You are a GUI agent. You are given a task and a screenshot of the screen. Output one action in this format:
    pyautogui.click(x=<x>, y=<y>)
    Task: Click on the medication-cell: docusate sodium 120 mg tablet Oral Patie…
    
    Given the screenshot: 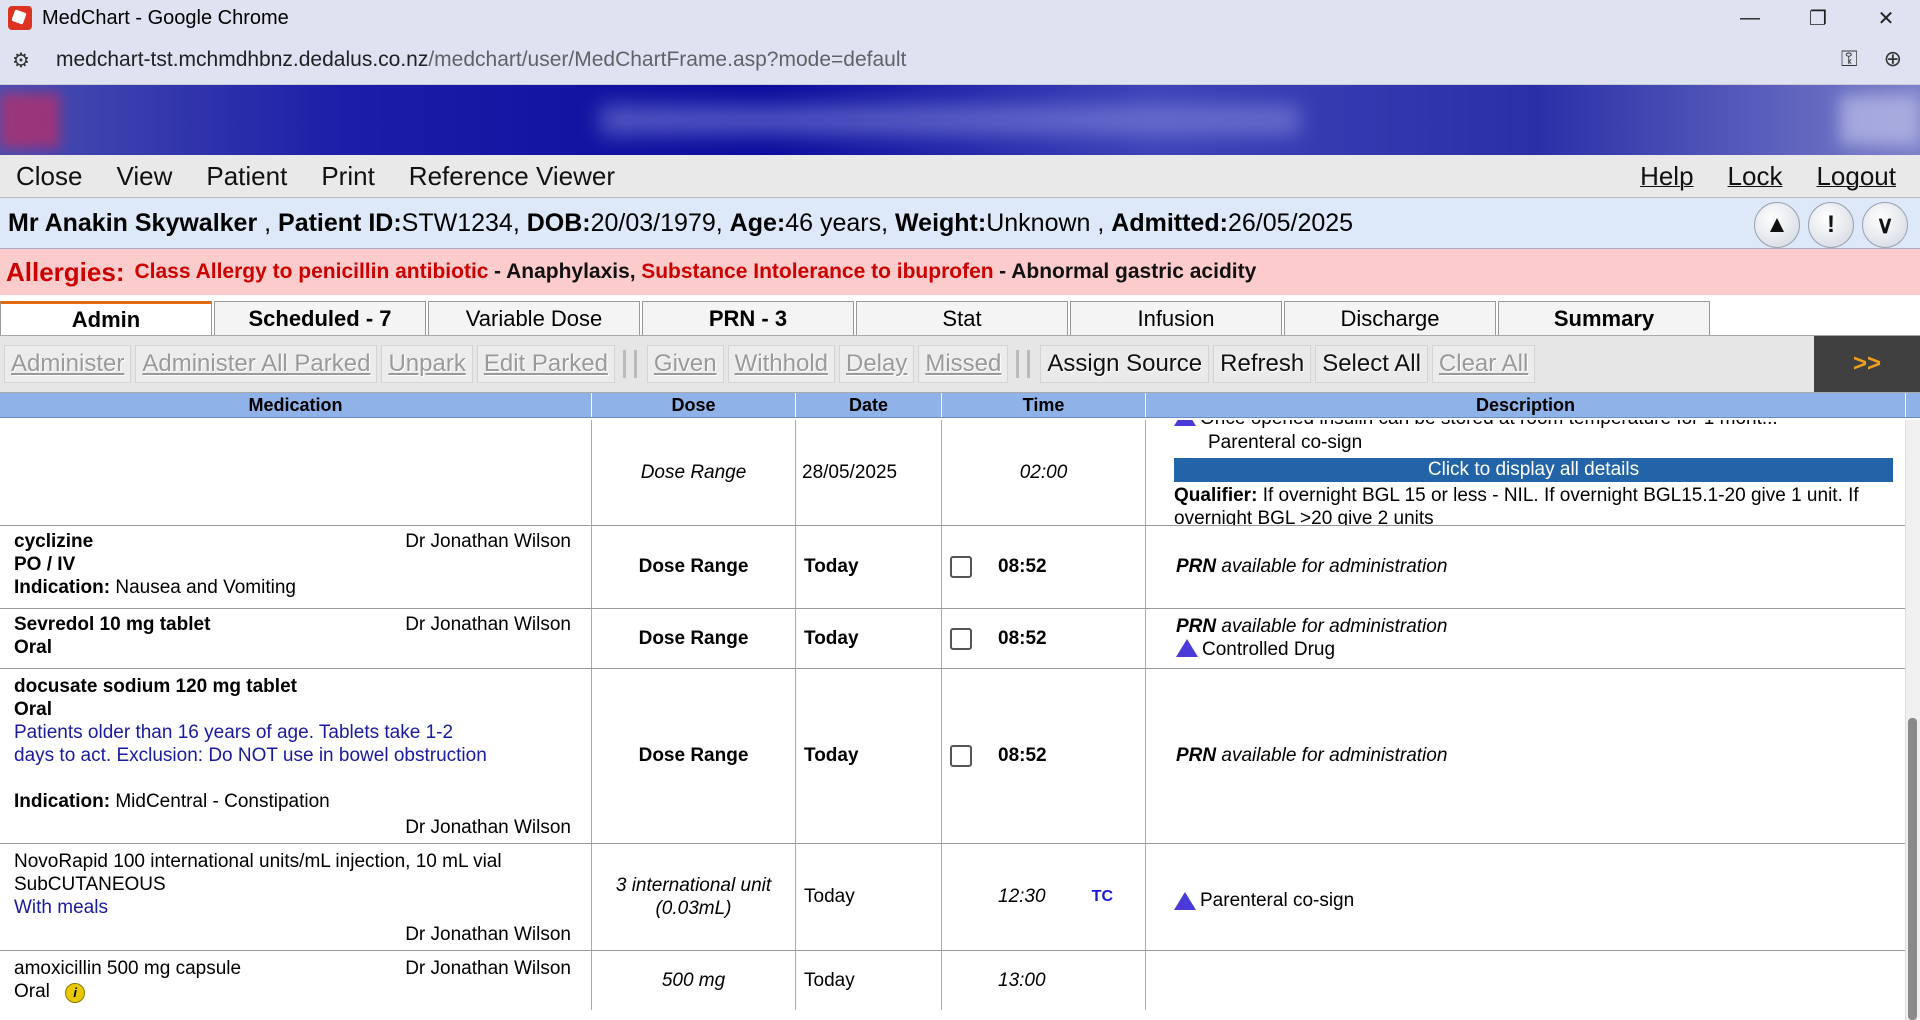 What is the action you would take?
    pyautogui.click(x=296, y=756)
    